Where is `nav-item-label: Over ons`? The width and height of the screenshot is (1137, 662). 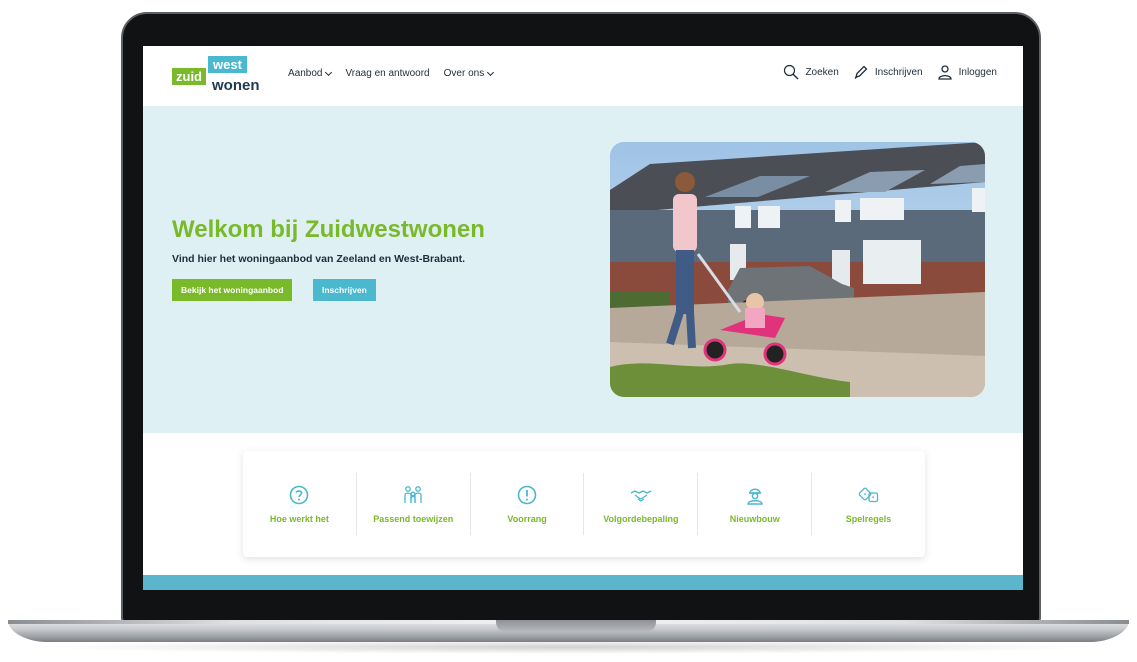 nav-item-label: Over ons is located at coordinates (464, 73).